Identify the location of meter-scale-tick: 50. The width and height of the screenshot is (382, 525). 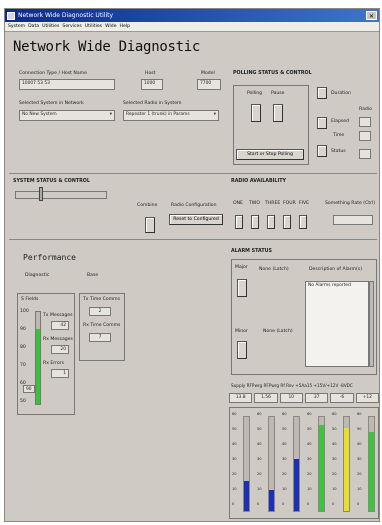
(359, 429).